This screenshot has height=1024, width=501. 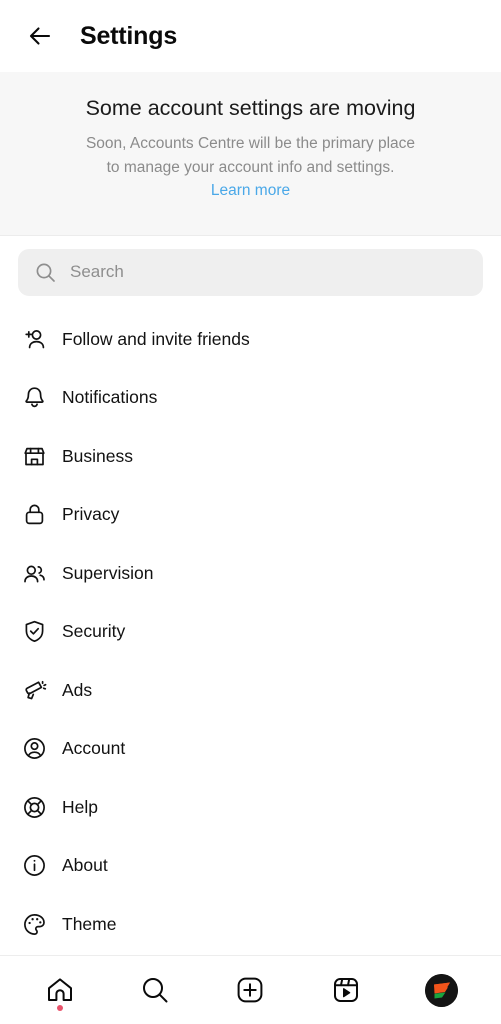 I want to click on menu-item-security: Security, so click(x=250, y=631).